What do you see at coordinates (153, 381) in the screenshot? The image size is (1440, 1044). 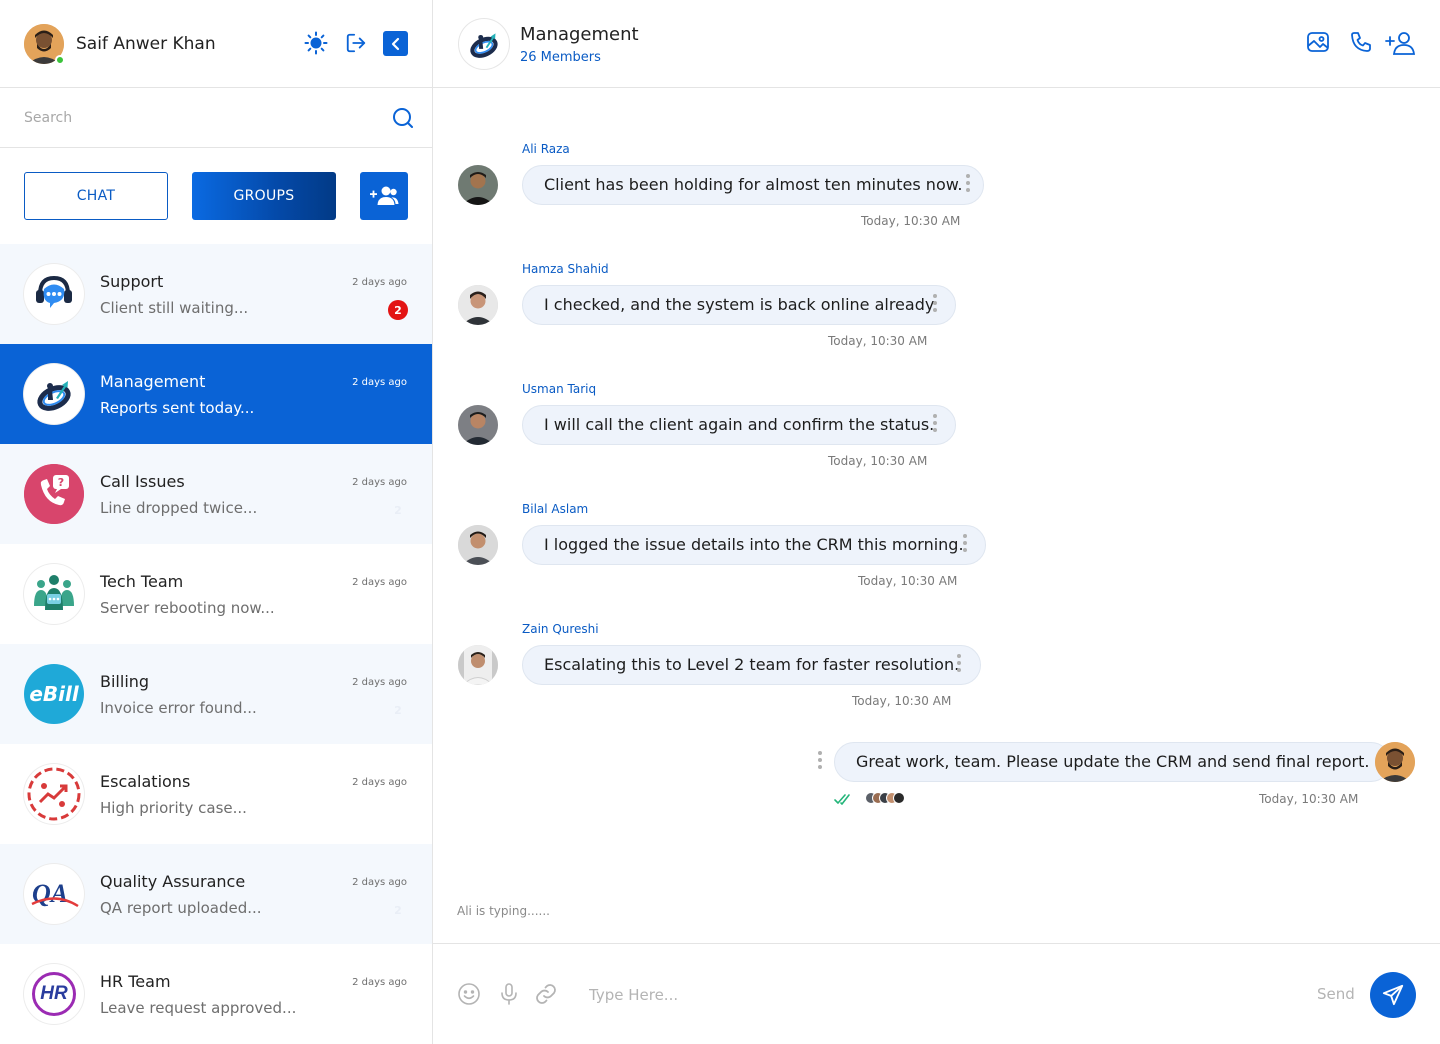 I see `group-name: Management` at bounding box center [153, 381].